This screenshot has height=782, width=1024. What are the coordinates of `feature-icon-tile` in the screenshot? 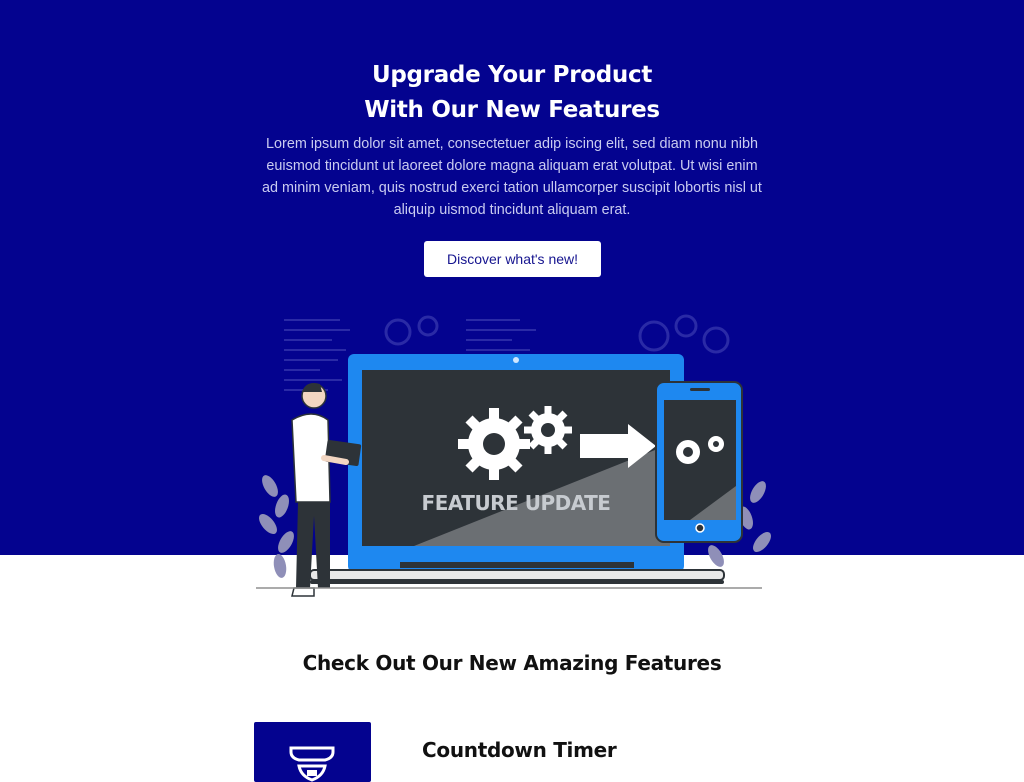 It's located at (312, 752).